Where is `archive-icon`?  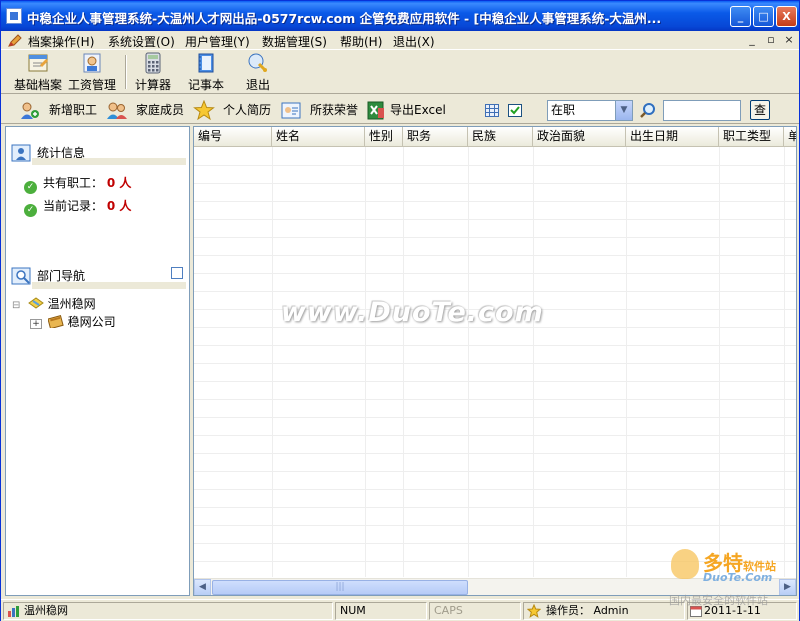 archive-icon is located at coordinates (38, 63).